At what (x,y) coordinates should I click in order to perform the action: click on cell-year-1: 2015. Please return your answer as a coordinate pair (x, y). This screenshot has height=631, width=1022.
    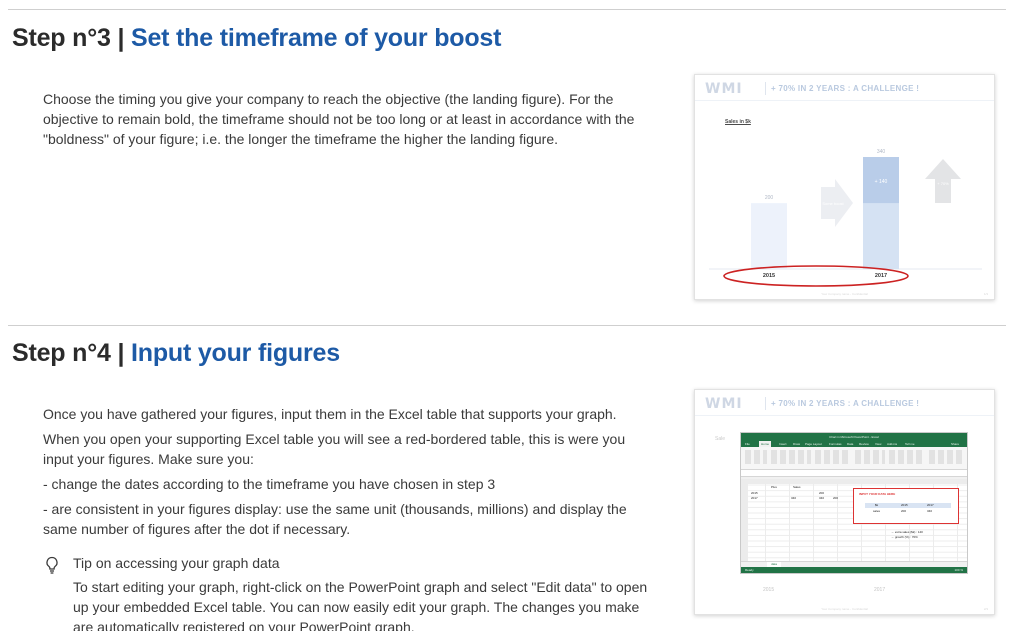
    Looking at the image, I should click on (754, 493).